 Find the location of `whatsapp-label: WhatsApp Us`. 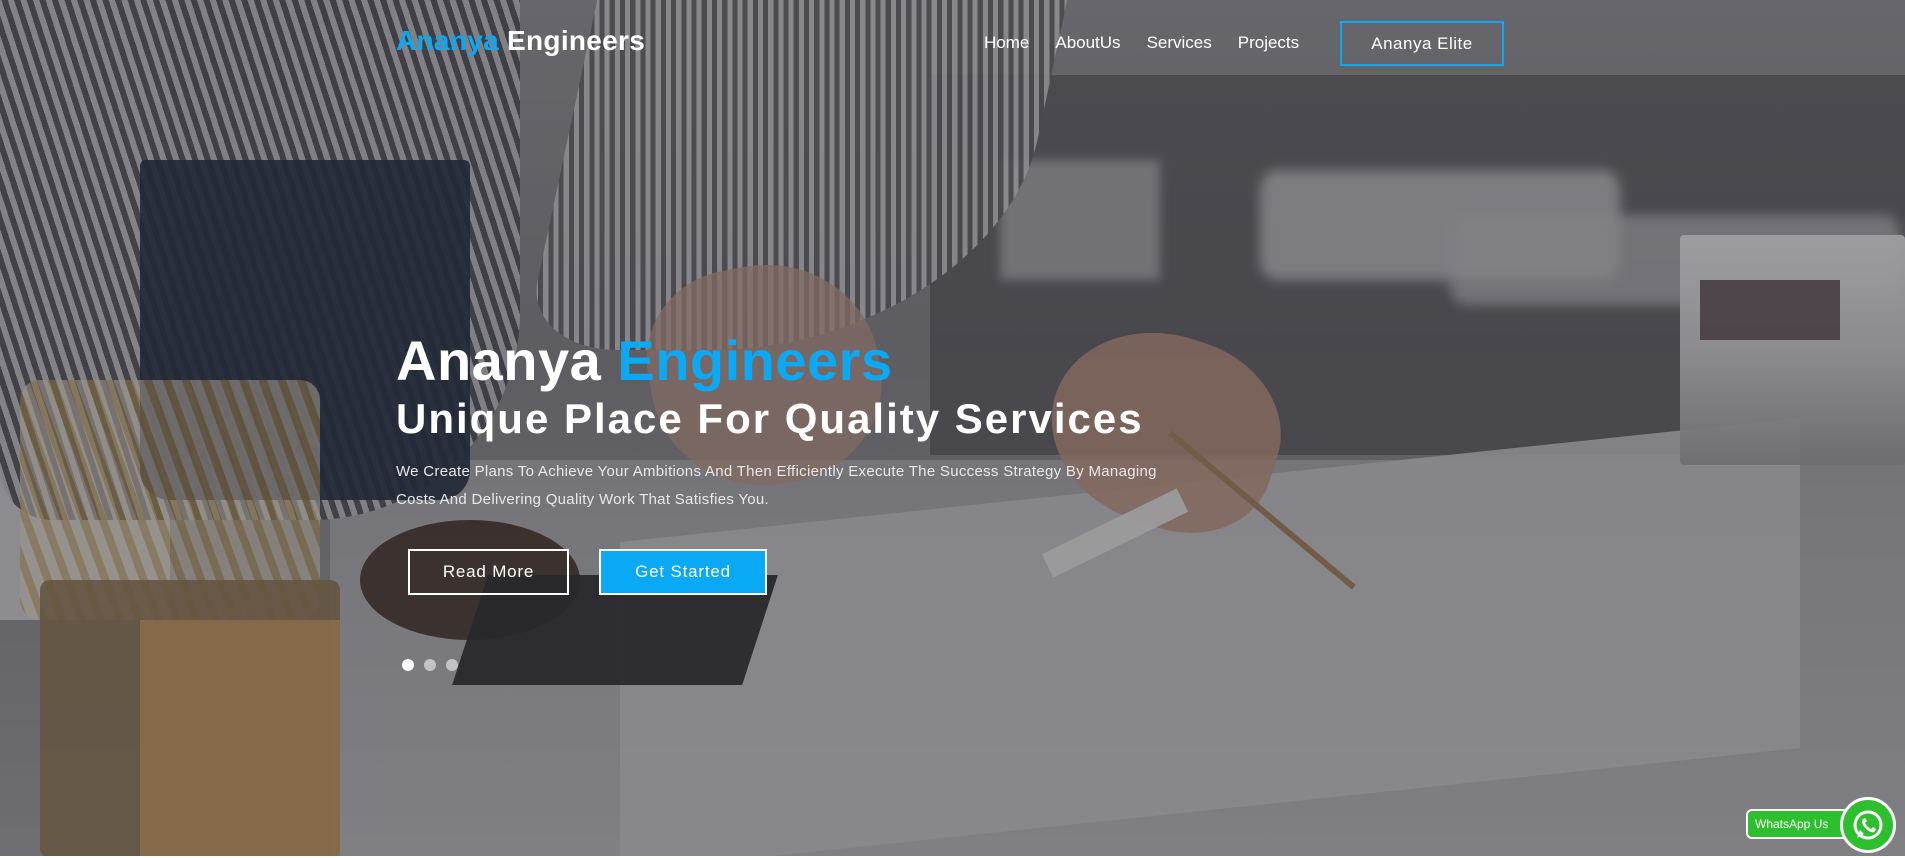

whatsapp-label: WhatsApp Us is located at coordinates (1798, 824).